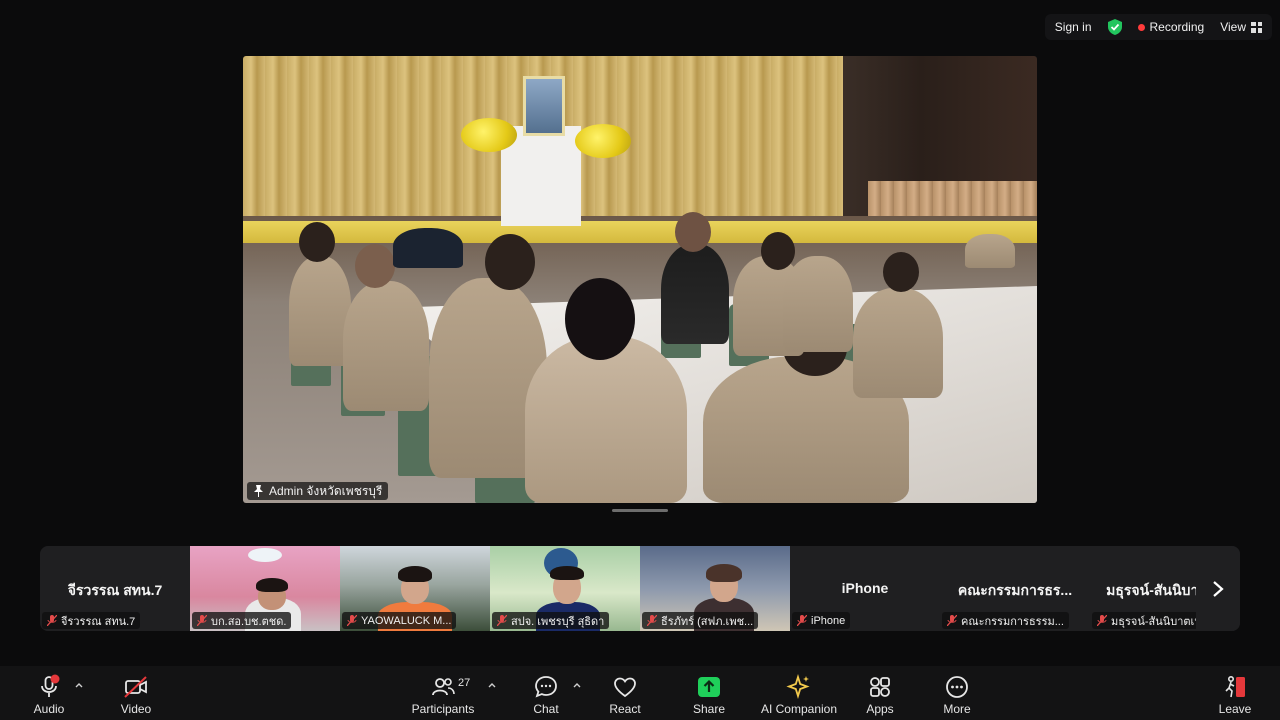 The image size is (1280, 720). I want to click on speaker-name-tag: Admin จังหวัดเพชรบุรี, so click(318, 491).